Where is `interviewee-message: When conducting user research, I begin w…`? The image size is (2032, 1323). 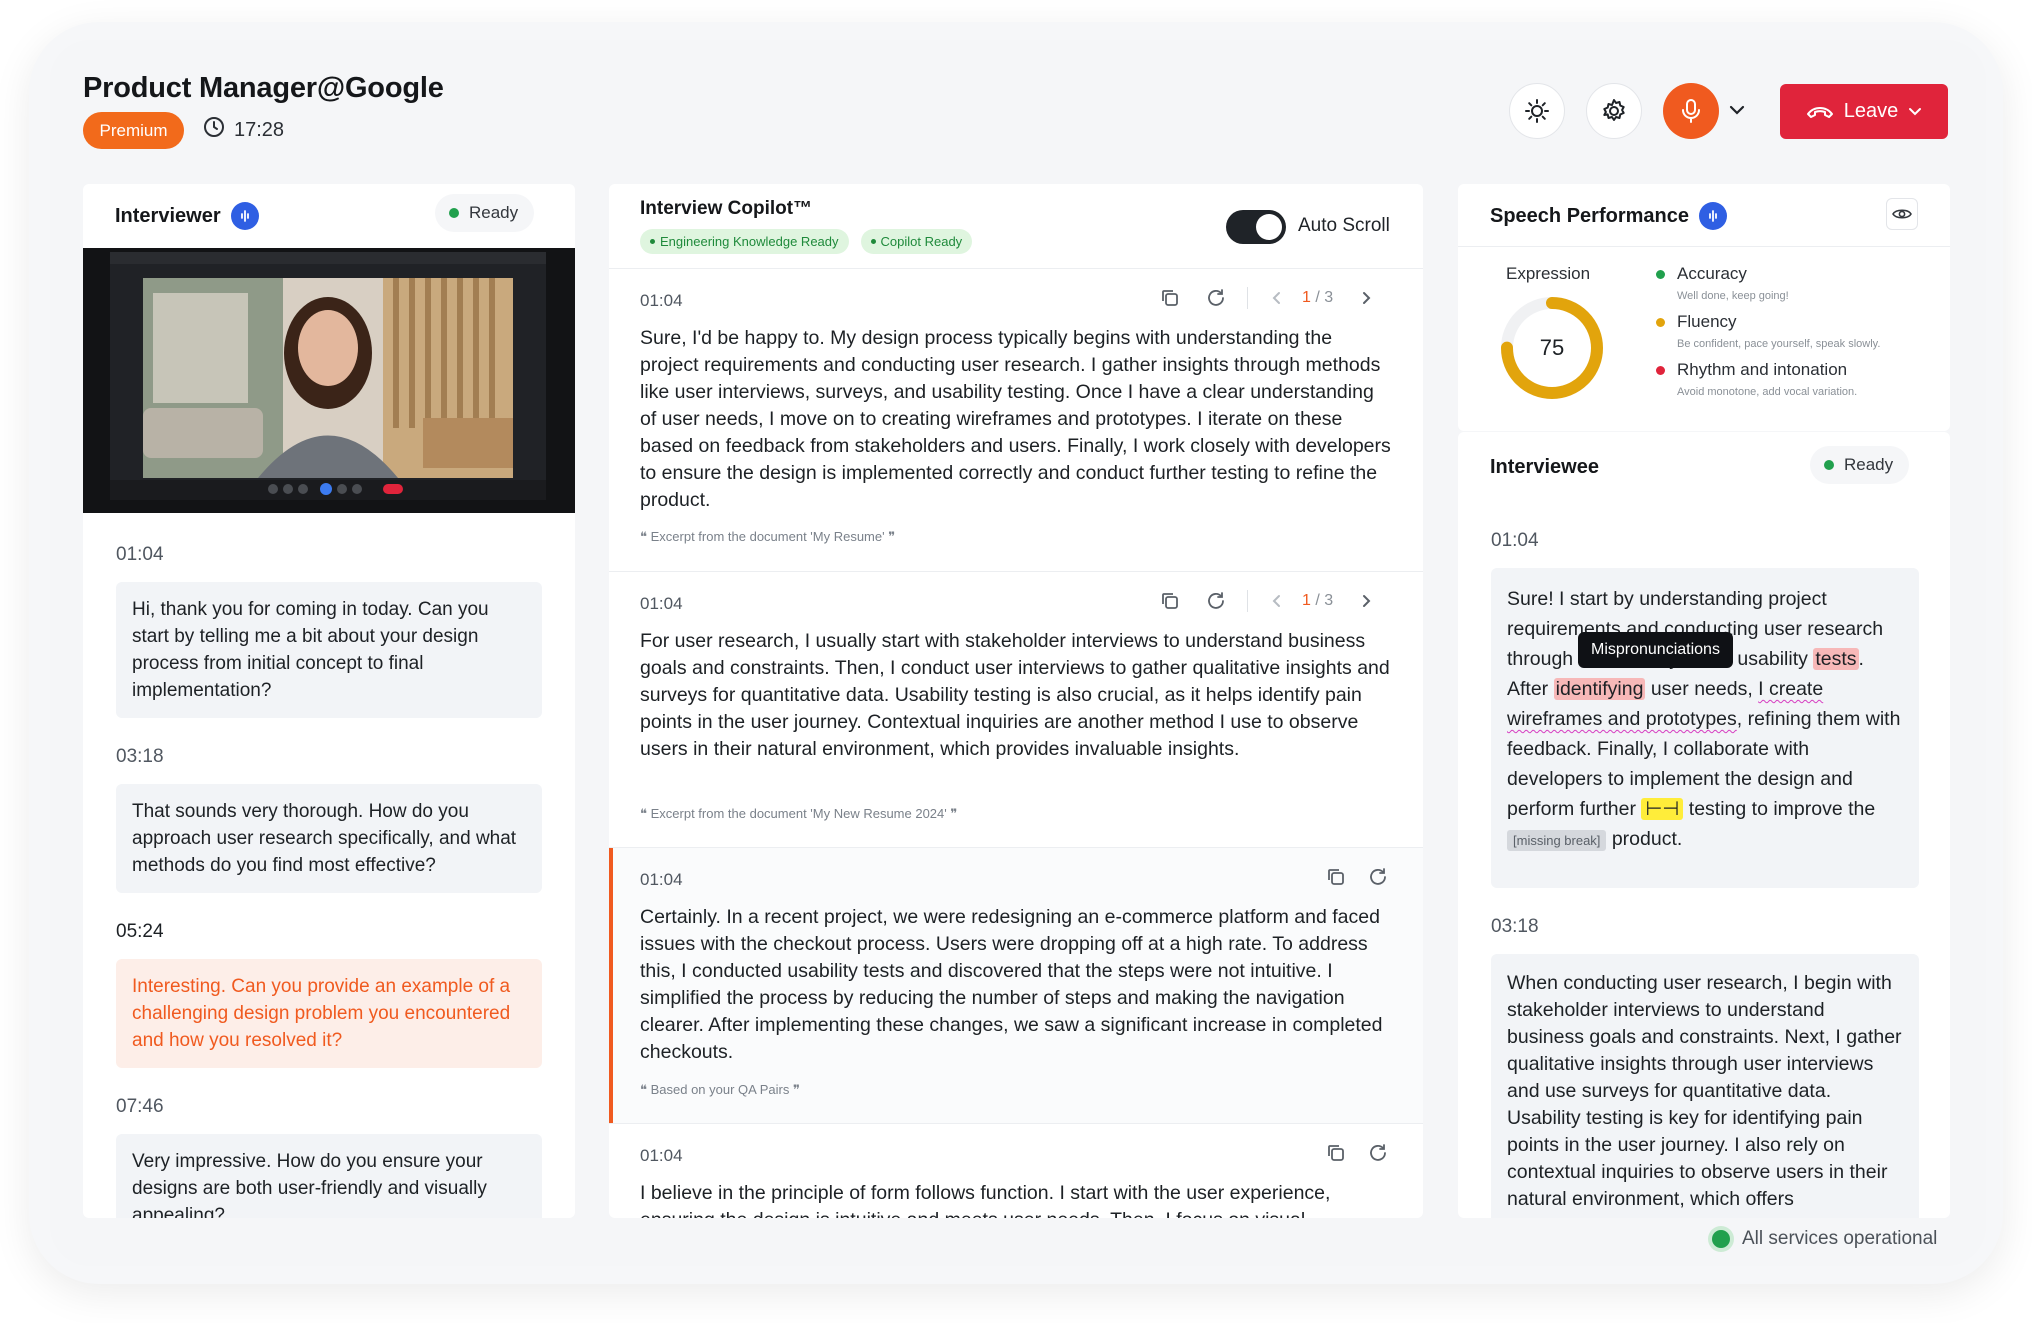
interviewee-message: When conducting user research, I begin w… is located at coordinates (1705, 1086).